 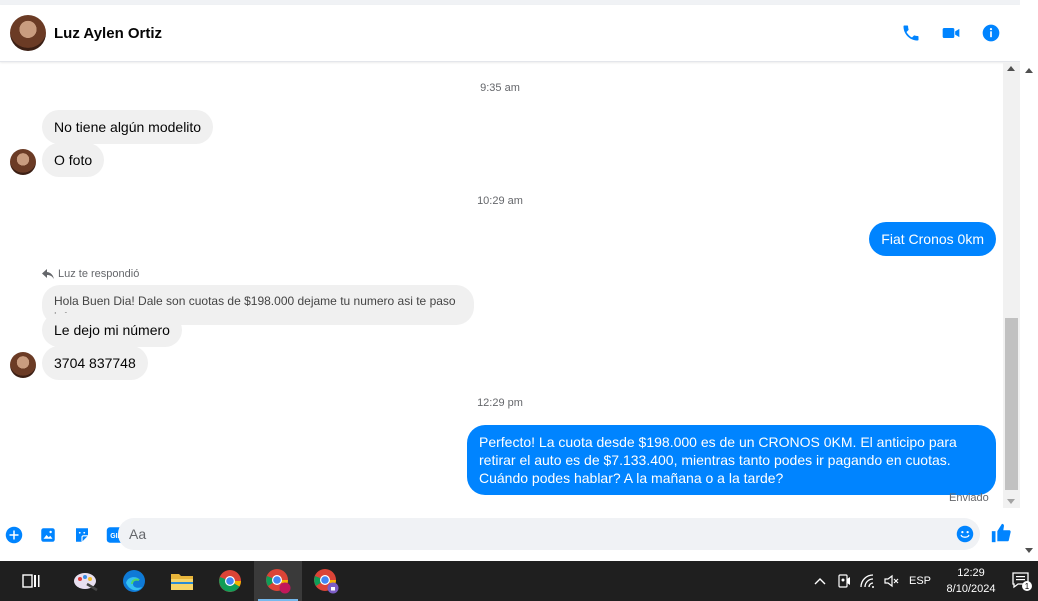 What do you see at coordinates (969, 498) in the screenshot?
I see `message-status: Enviado` at bounding box center [969, 498].